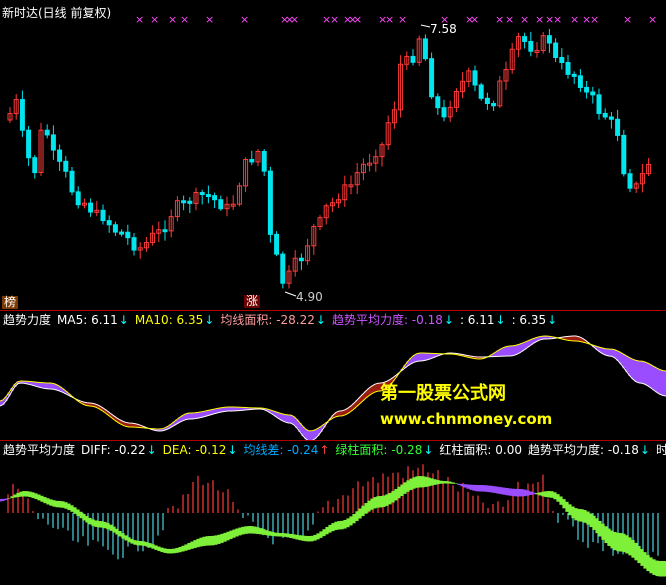 The image size is (666, 585). I want to click on legend-item: DEA: -0.12, so click(194, 450).